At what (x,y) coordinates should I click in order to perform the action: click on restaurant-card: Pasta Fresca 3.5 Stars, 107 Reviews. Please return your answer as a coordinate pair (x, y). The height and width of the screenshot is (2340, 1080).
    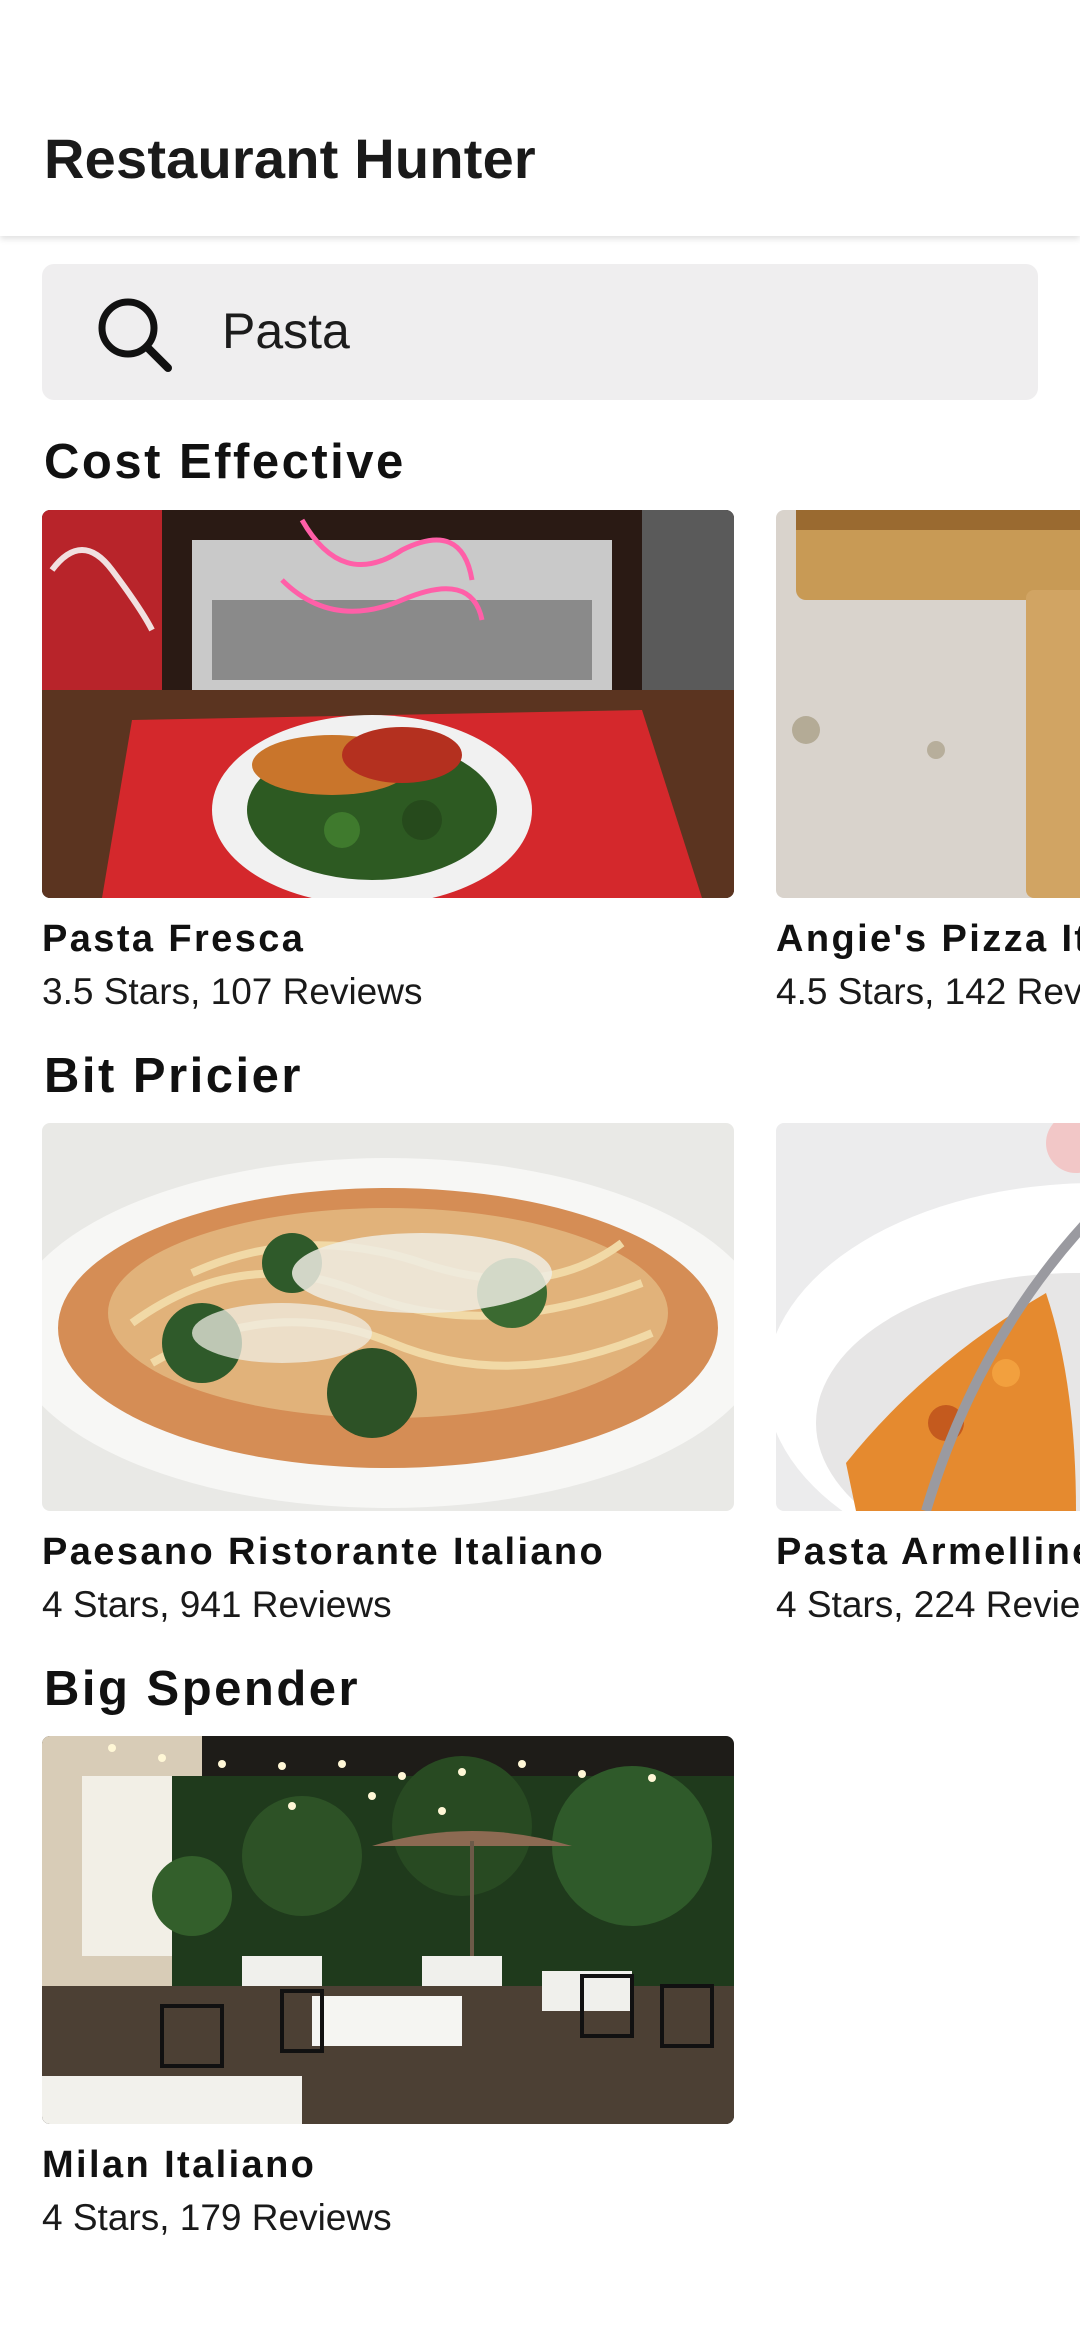
    Looking at the image, I should click on (388, 761).